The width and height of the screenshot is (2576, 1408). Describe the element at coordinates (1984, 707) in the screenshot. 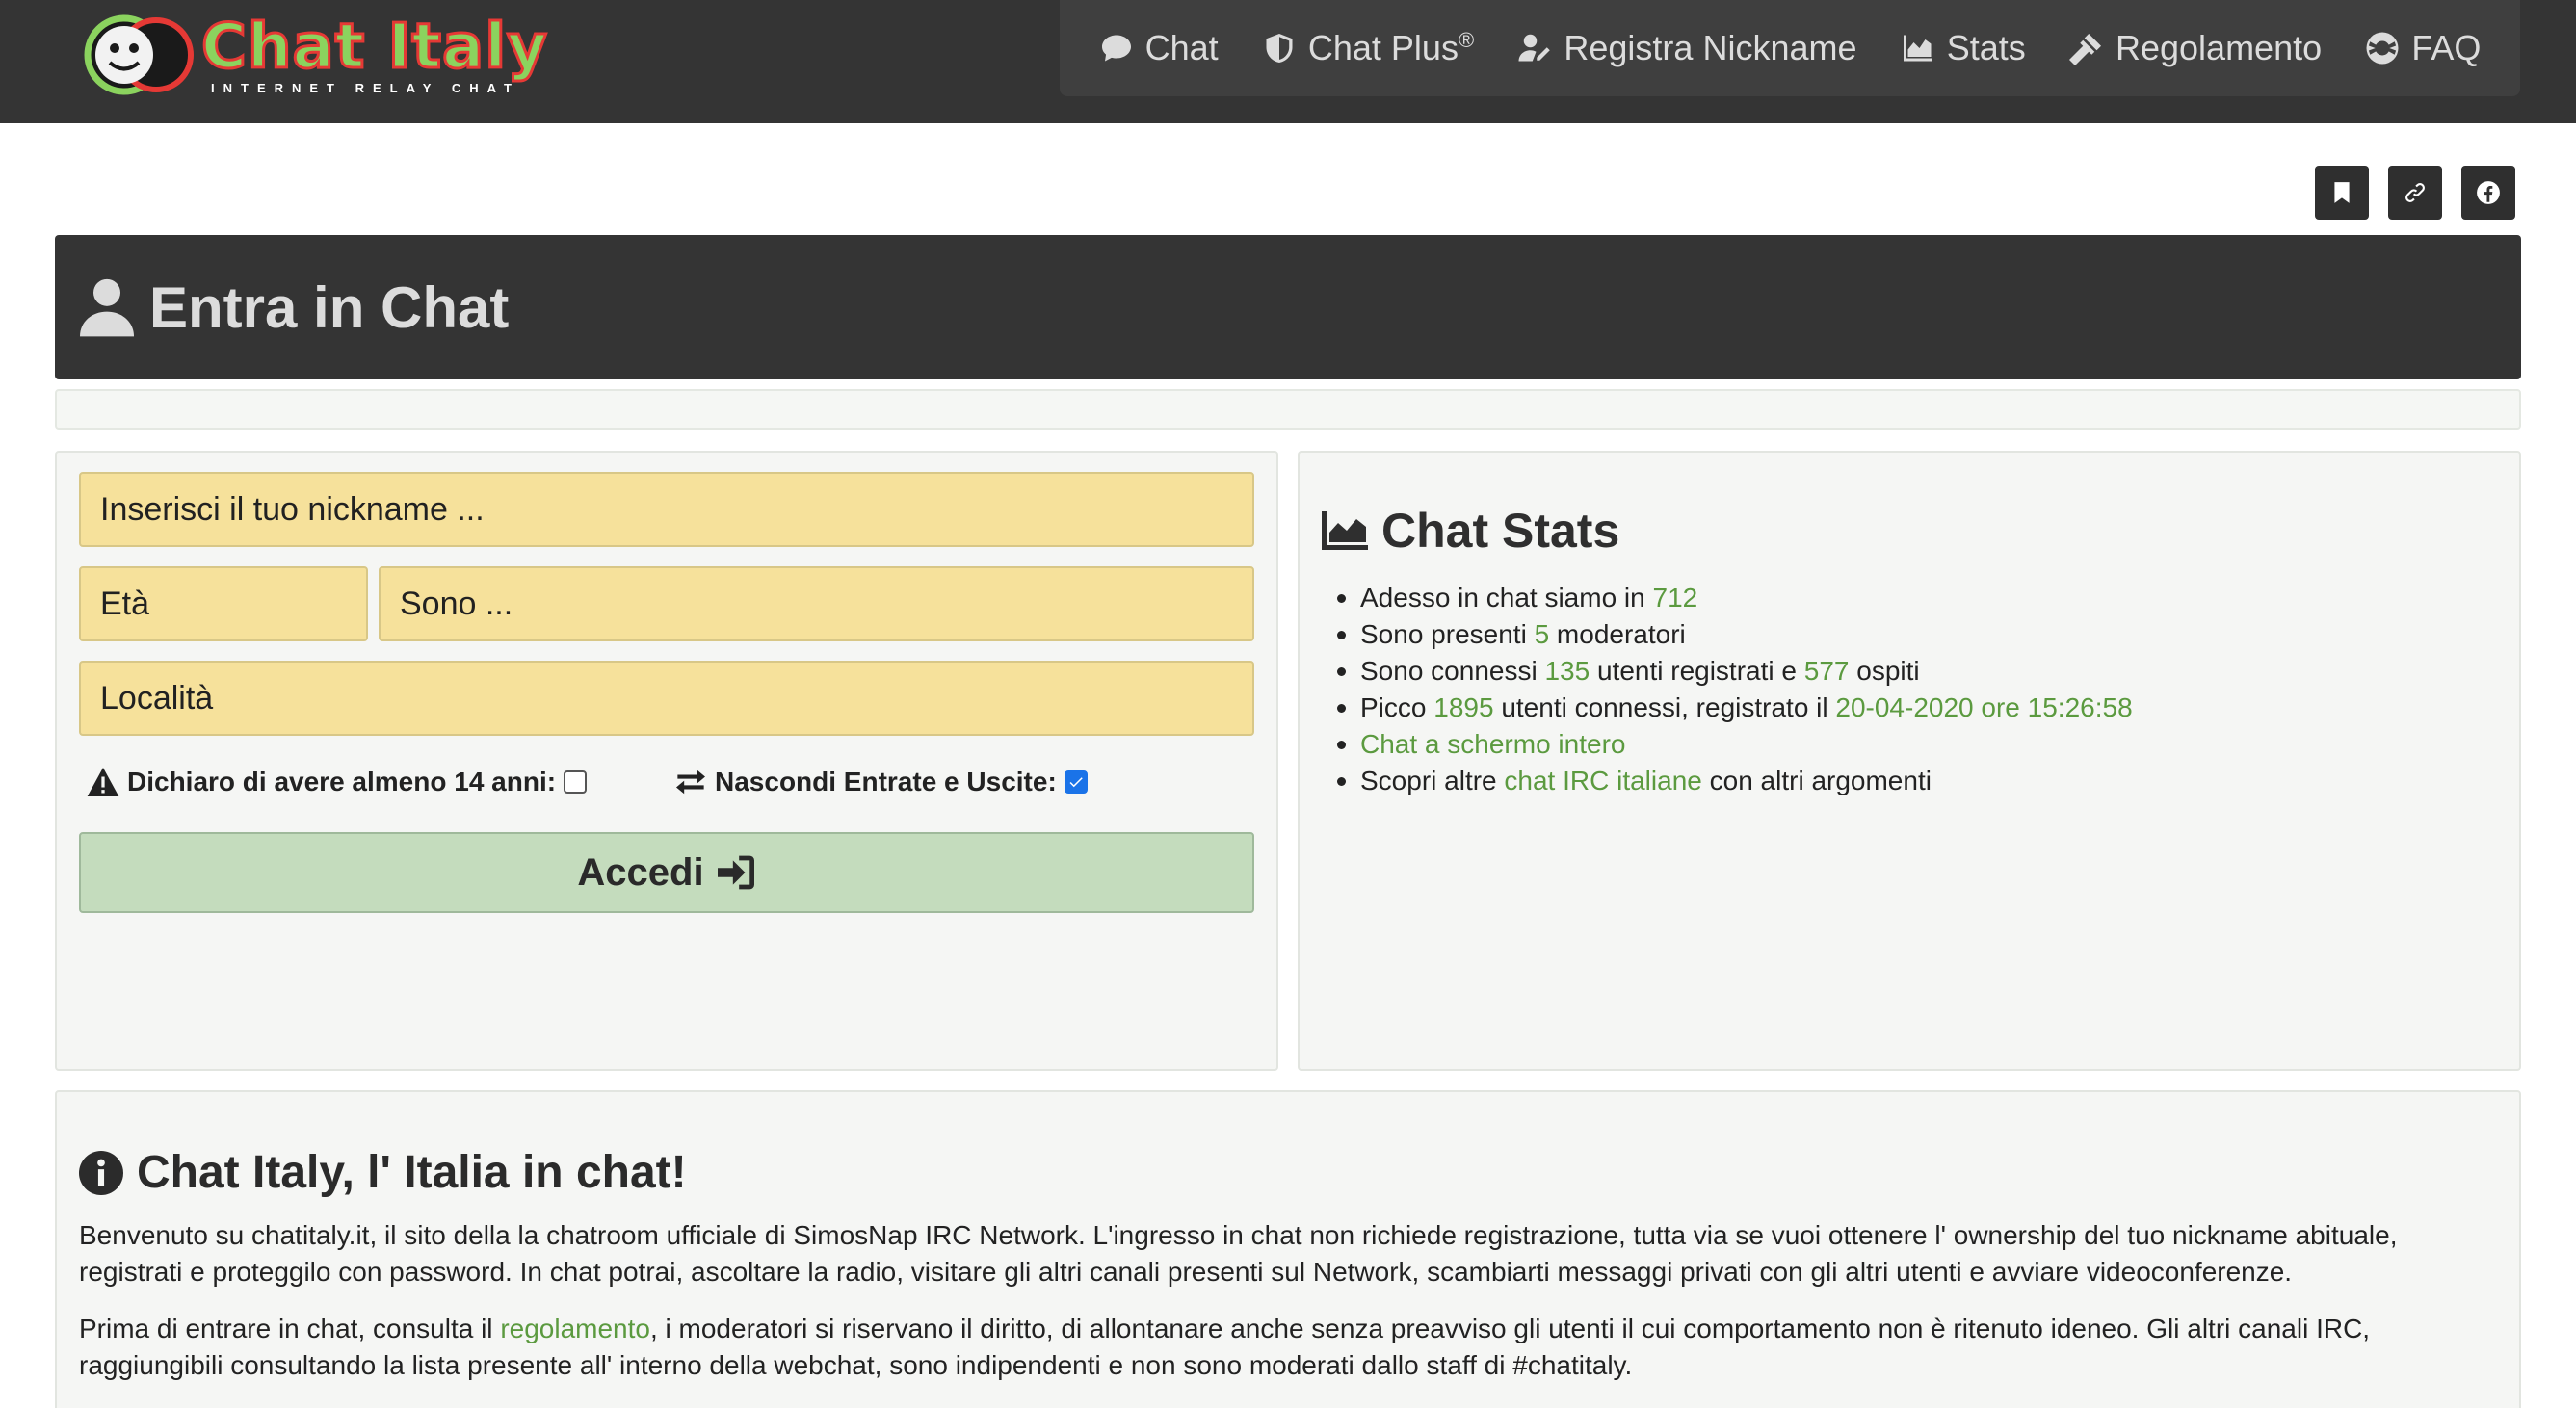

I see `stat-value: 20-04-2020 ore 15:26:58` at that location.